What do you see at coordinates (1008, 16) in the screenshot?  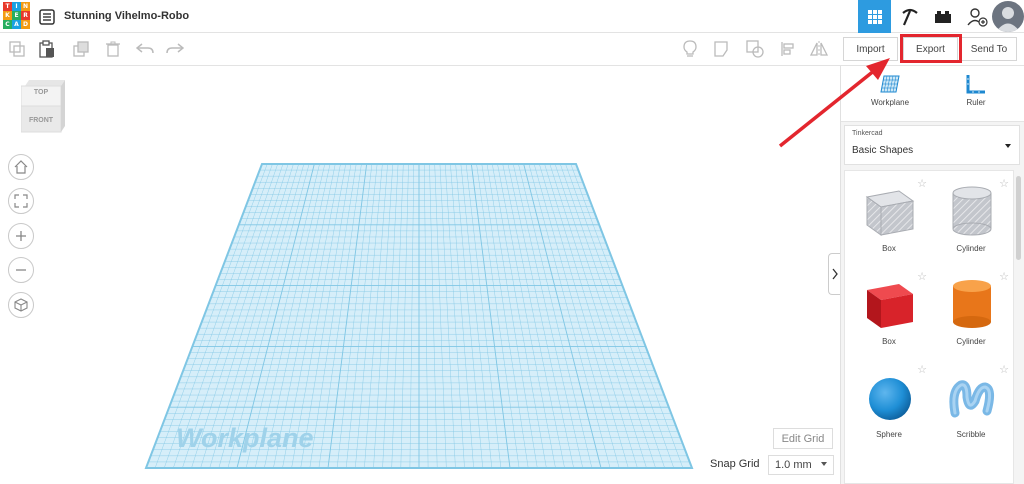 I see `user-avatar` at bounding box center [1008, 16].